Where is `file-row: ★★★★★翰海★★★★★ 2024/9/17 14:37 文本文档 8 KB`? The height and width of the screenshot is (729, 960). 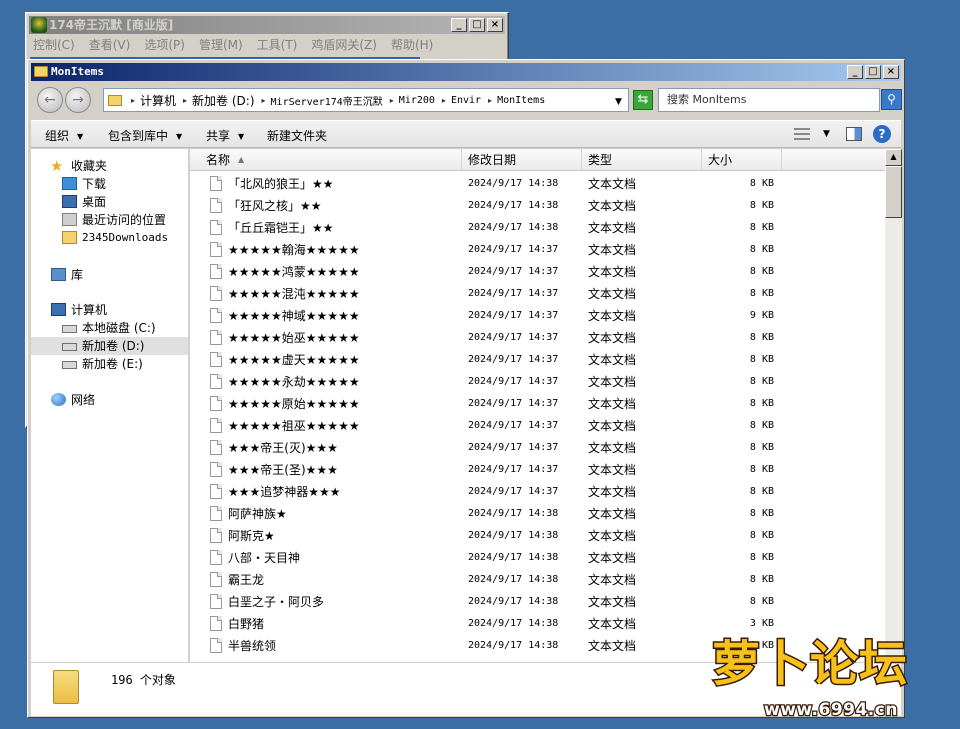 file-row: ★★★★★翰海★★★★★ 2024/9/17 14:37 文本文档 8 KB is located at coordinates (538, 250).